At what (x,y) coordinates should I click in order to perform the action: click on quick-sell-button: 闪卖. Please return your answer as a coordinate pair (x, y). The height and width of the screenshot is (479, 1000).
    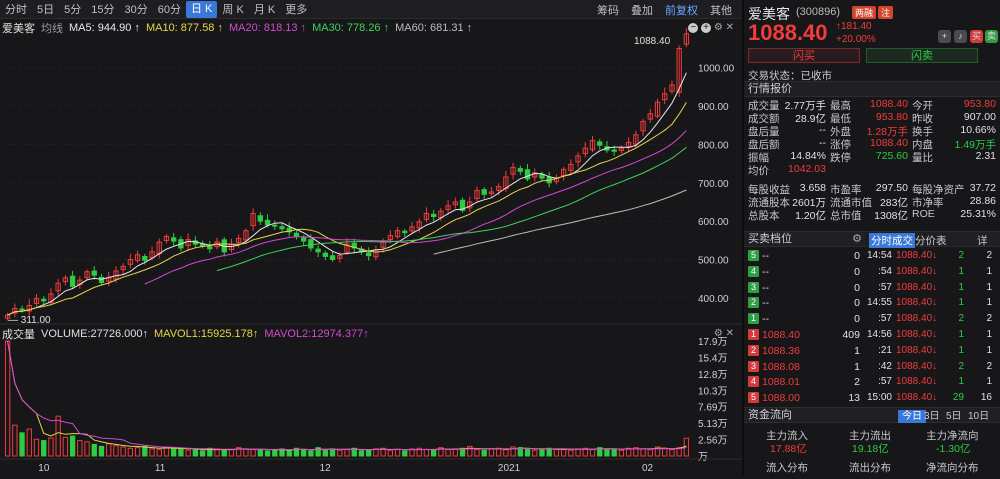
    Looking at the image, I should click on (922, 55).